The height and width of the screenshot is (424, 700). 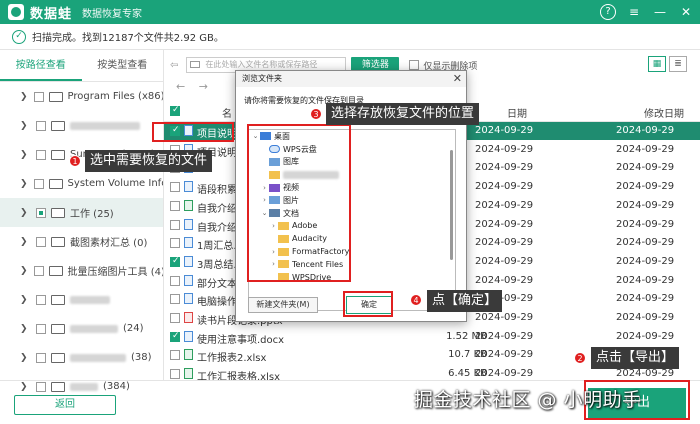 I want to click on step-badge-1: 1, so click(x=75, y=161).